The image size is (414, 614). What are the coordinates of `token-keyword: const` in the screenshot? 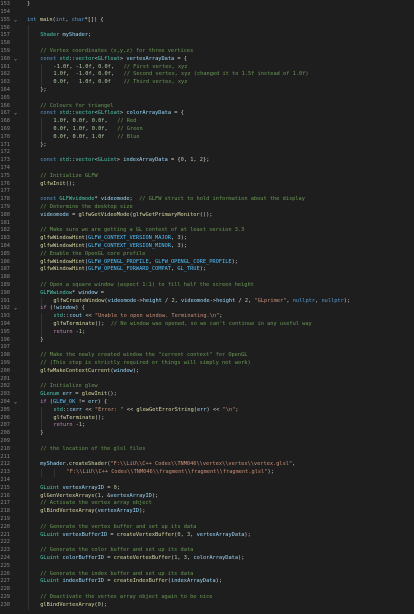 It's located at (48, 199).